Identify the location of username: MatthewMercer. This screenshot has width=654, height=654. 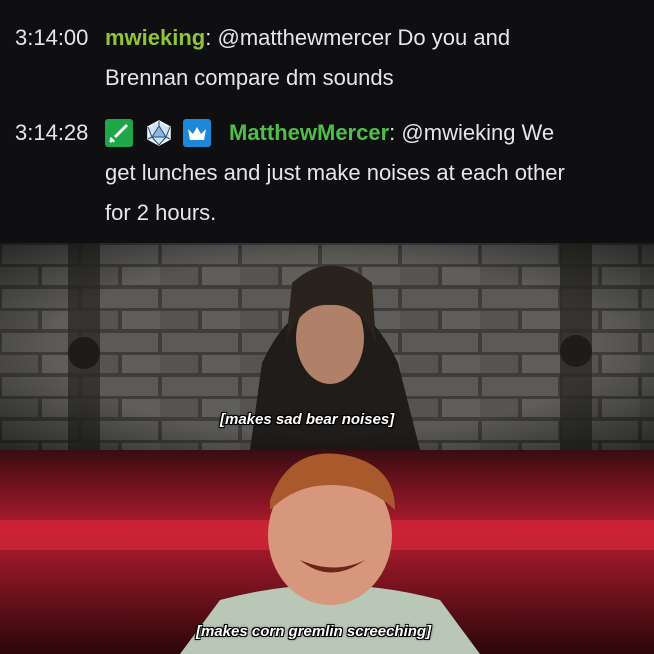
(309, 132).